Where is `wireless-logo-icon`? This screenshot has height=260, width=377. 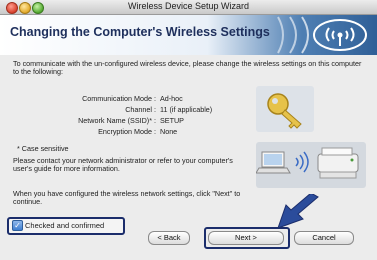
wireless-logo-icon is located at coordinates (322, 35).